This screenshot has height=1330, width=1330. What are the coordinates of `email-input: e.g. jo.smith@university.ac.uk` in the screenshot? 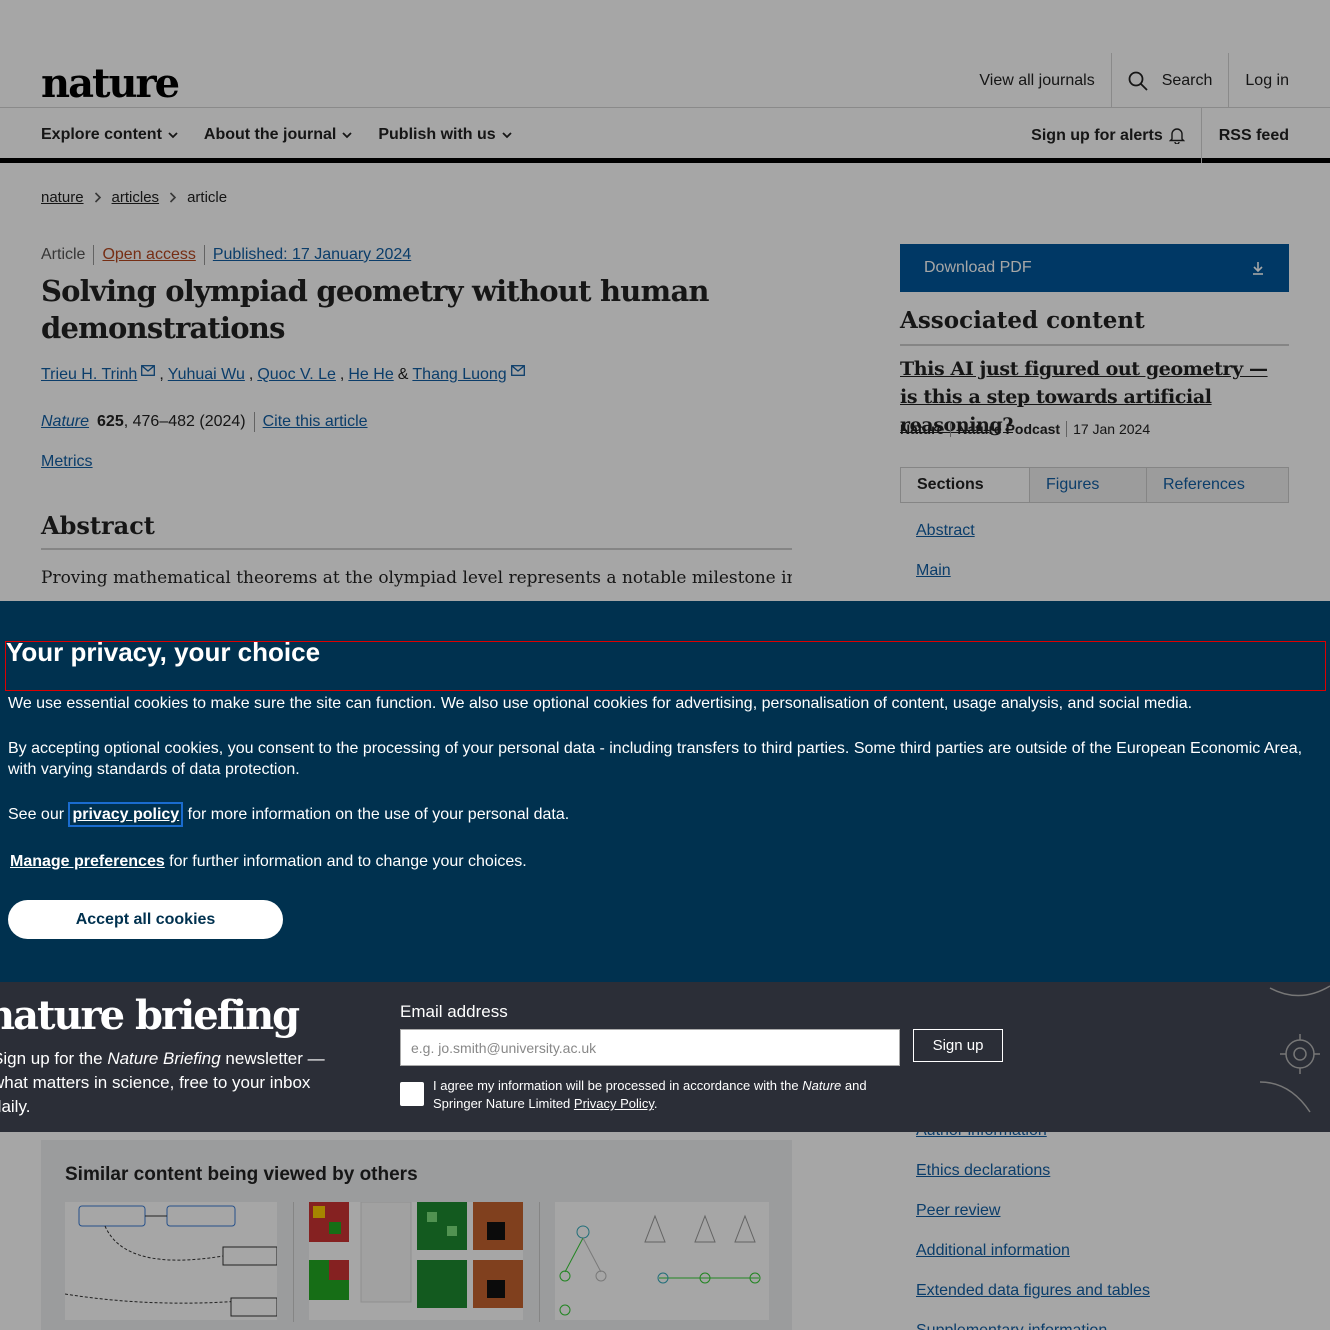 It's located at (650, 1047).